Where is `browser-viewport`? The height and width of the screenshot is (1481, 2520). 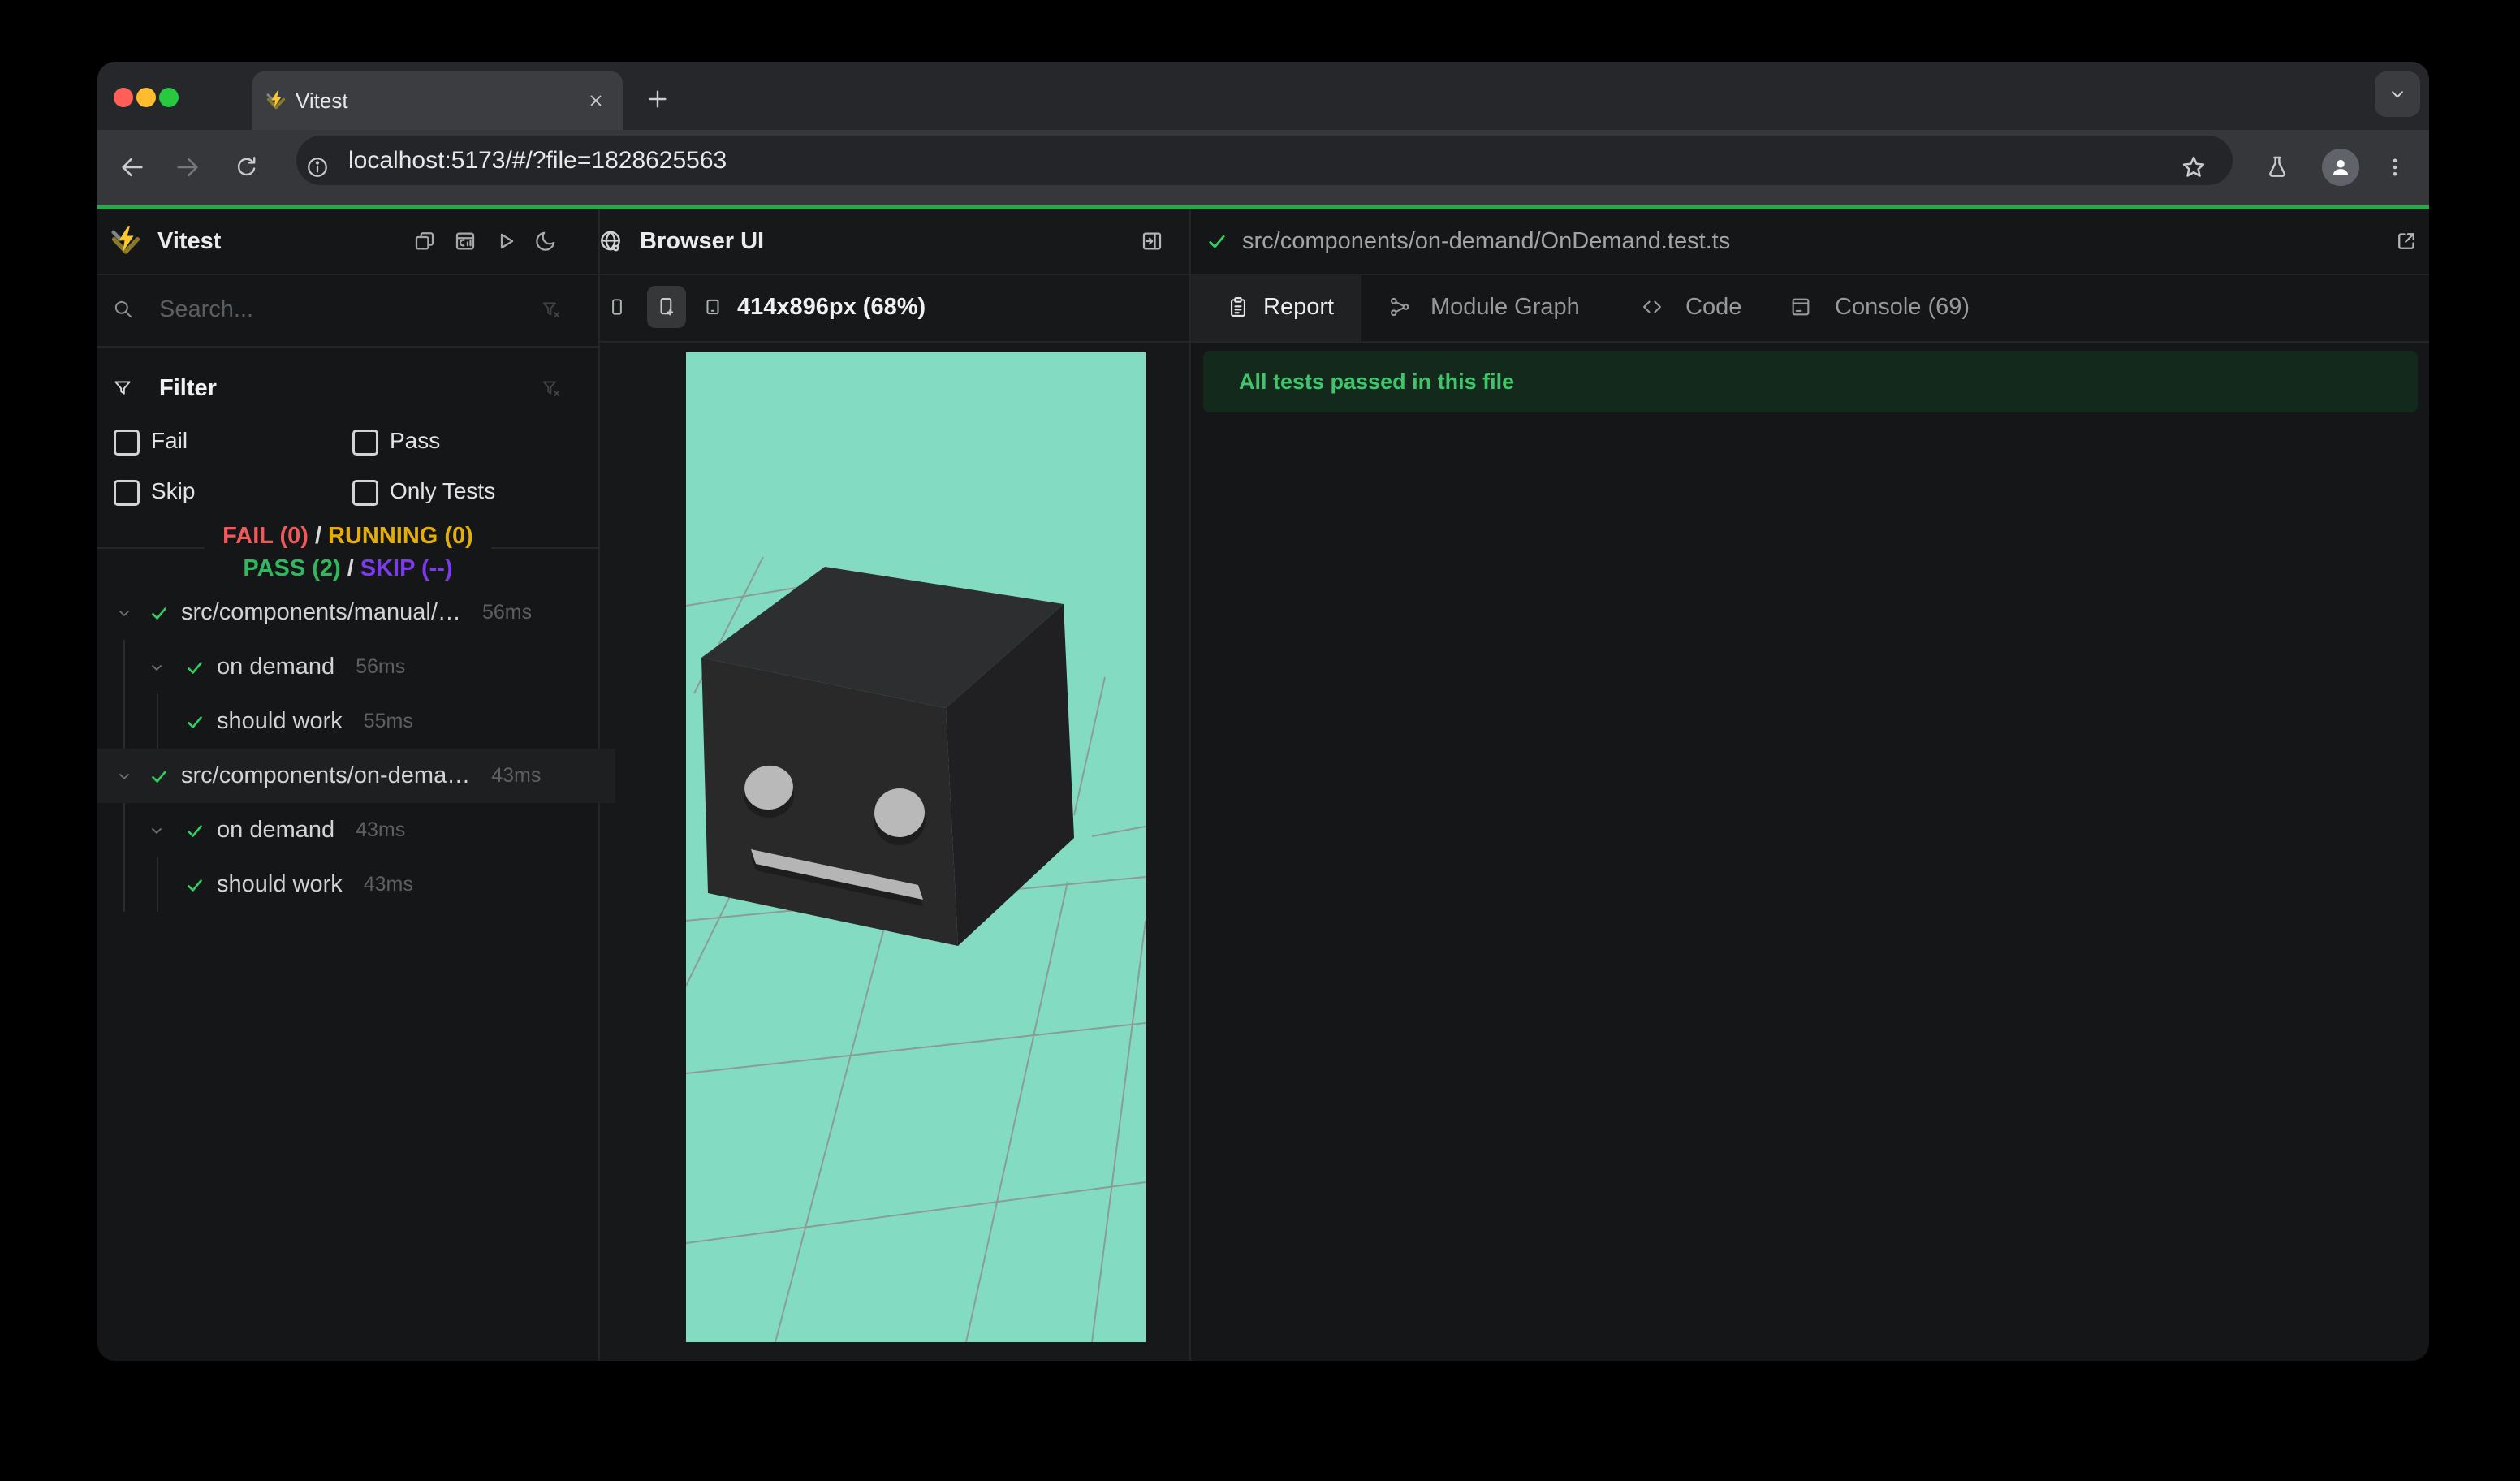
browser-viewport is located at coordinates (916, 847).